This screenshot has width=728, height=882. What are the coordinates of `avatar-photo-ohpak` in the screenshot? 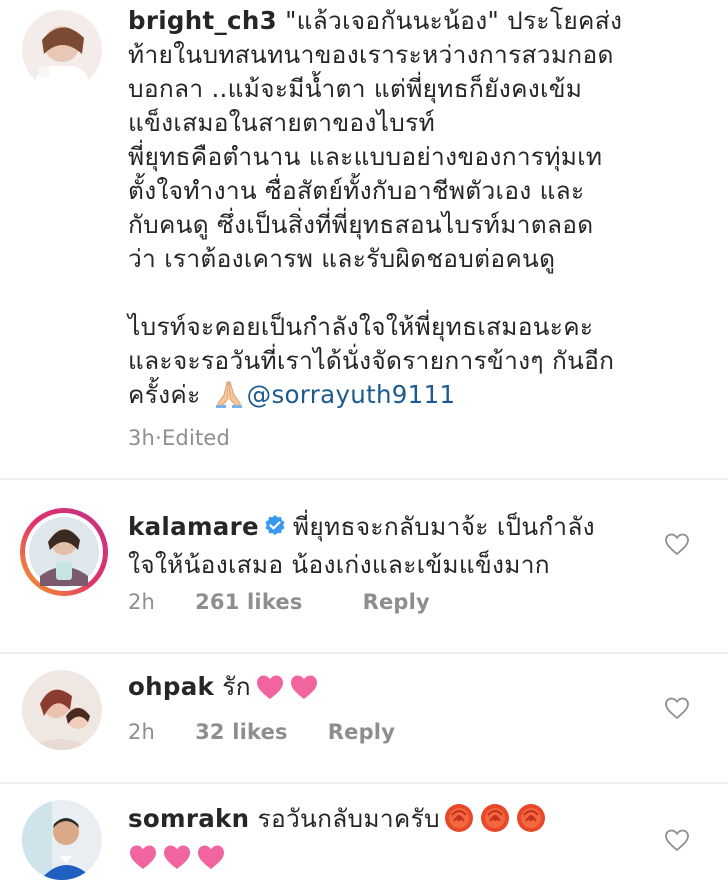 It's located at (62, 710).